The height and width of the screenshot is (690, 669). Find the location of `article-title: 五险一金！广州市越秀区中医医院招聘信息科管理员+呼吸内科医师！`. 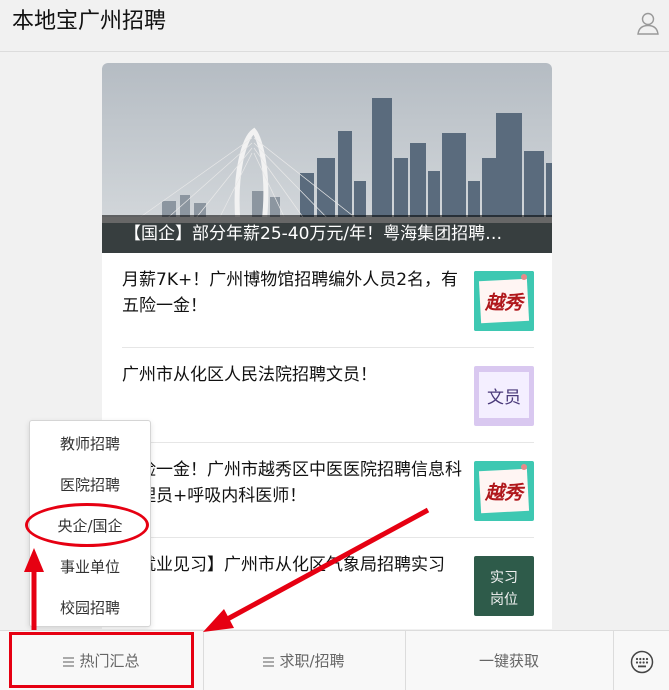

article-title: 五险一金！广州市越秀区中医医院招聘信息科管理员+呼吸内科医师！ is located at coordinates (294, 483).